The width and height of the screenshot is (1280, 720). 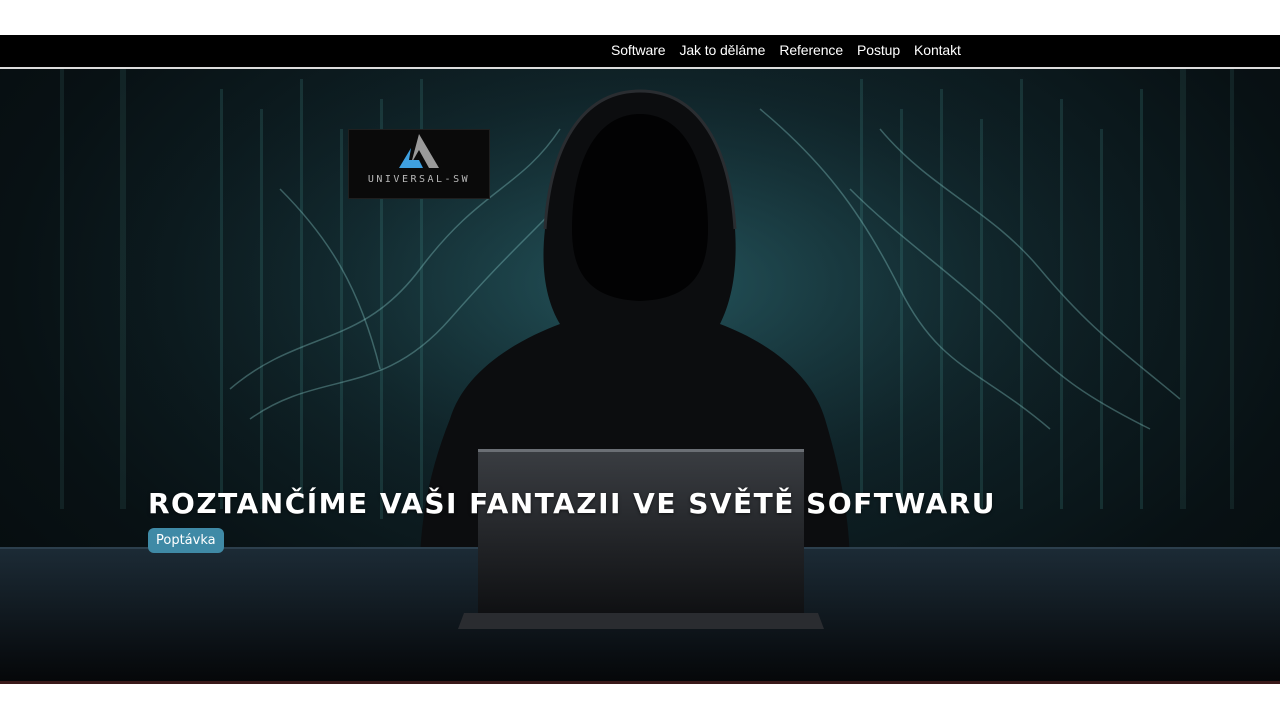 I want to click on triangle-logo-icon, so click(x=419, y=151).